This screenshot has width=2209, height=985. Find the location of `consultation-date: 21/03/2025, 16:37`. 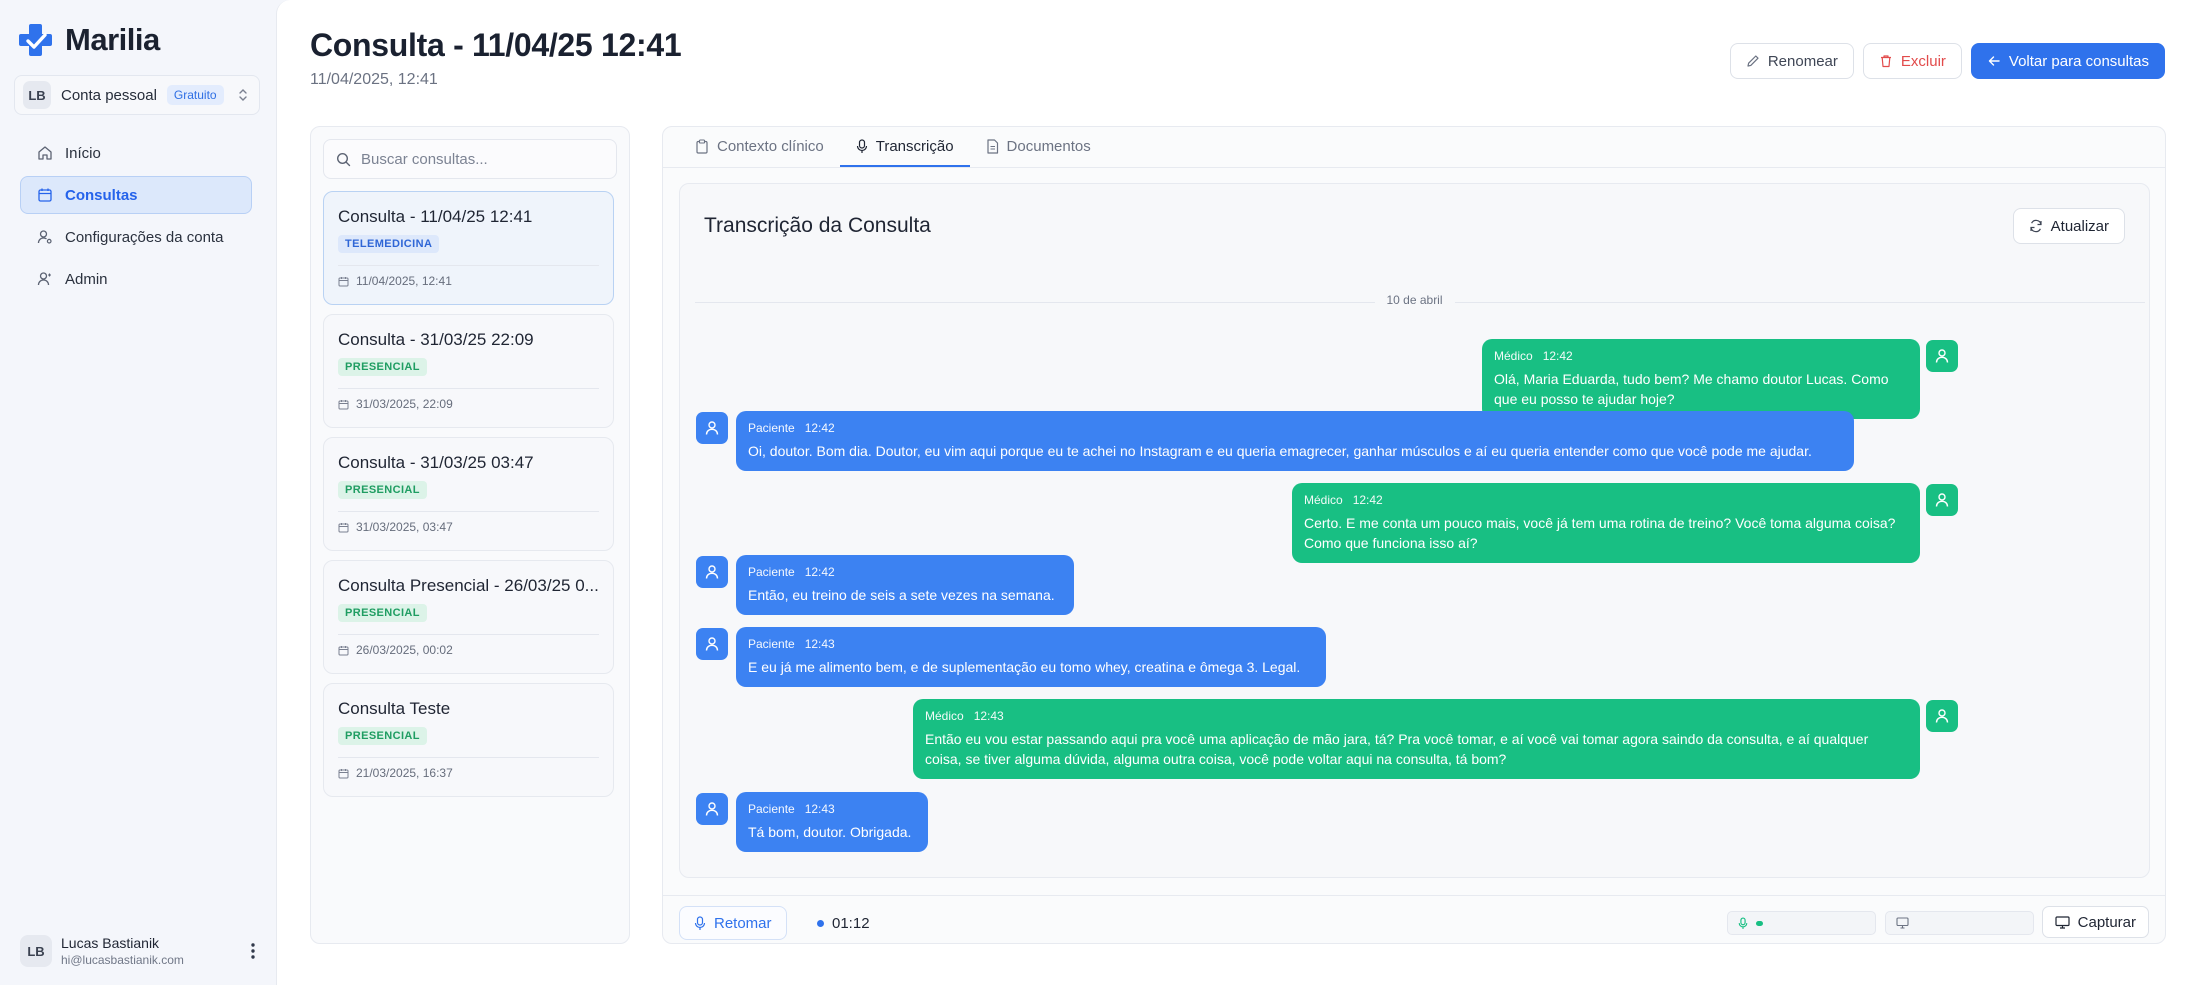

consultation-date: 21/03/2025, 16:37 is located at coordinates (395, 773).